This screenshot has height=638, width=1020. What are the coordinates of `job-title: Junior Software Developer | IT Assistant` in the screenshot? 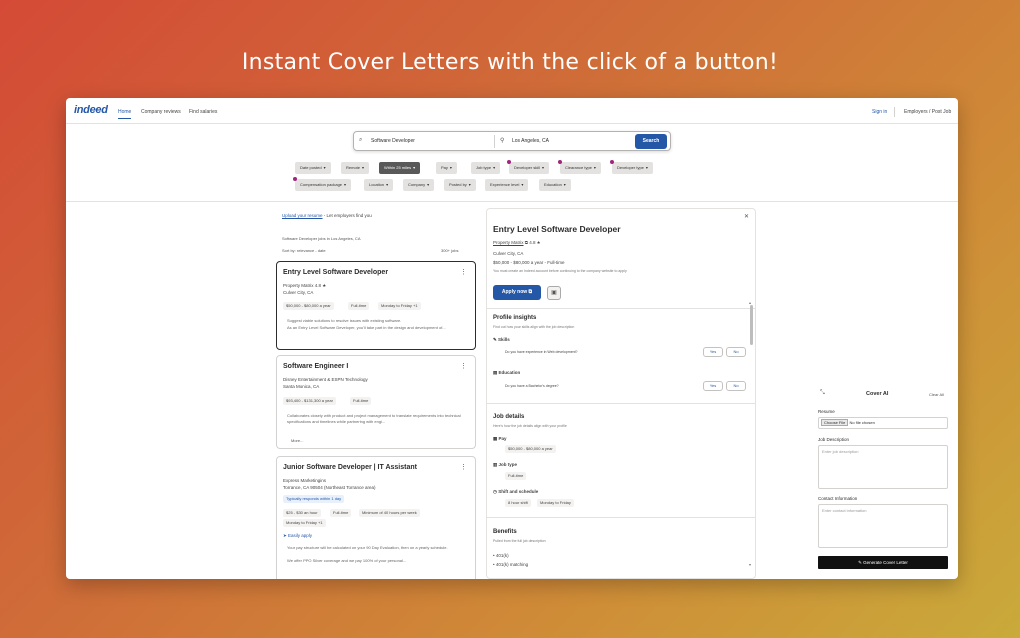 It's located at (350, 467).